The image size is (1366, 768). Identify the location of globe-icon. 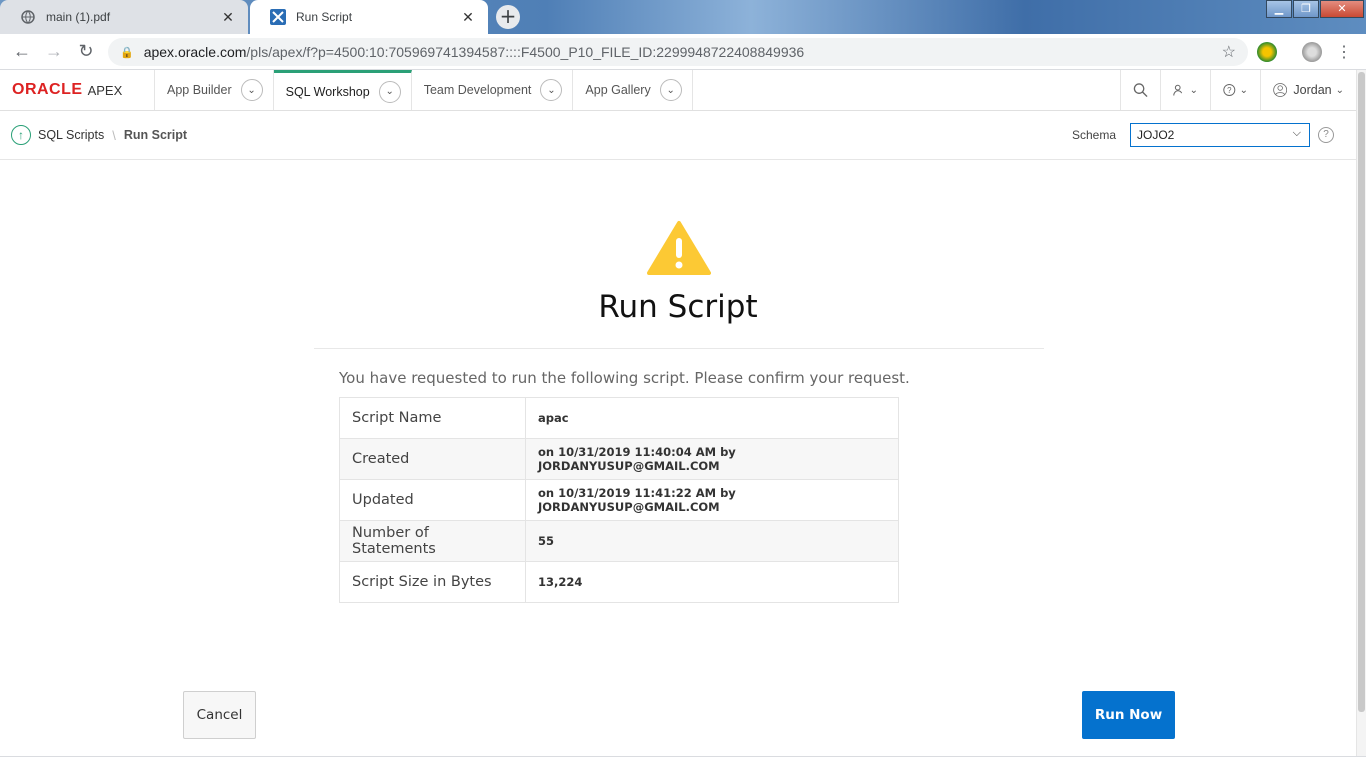
(28, 17).